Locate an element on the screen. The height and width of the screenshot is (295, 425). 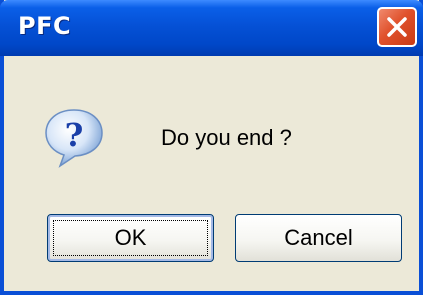
ok-button: OK is located at coordinates (130, 238).